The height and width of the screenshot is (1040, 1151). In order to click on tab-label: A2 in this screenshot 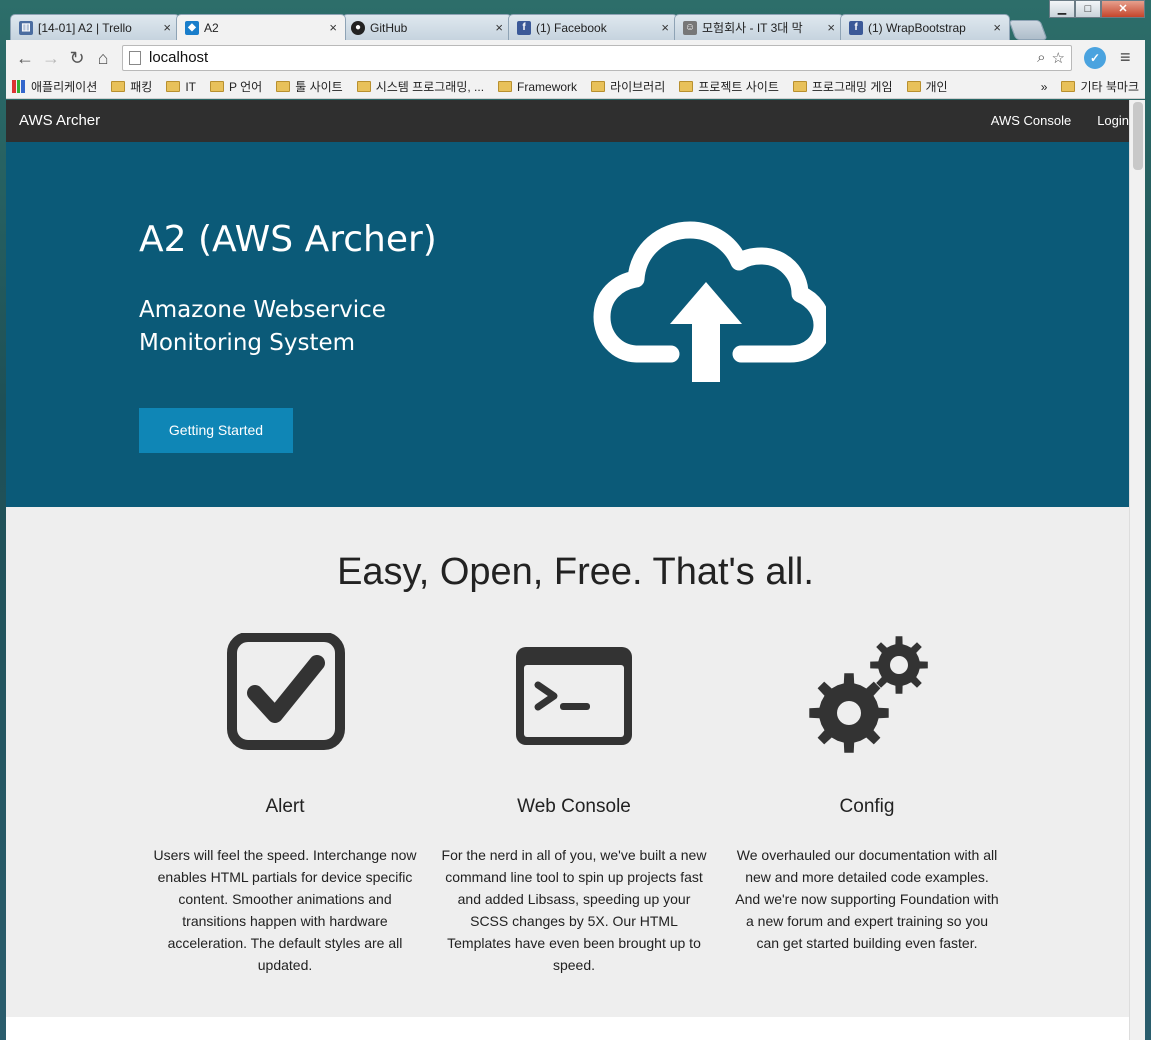, I will do `click(211, 27)`.